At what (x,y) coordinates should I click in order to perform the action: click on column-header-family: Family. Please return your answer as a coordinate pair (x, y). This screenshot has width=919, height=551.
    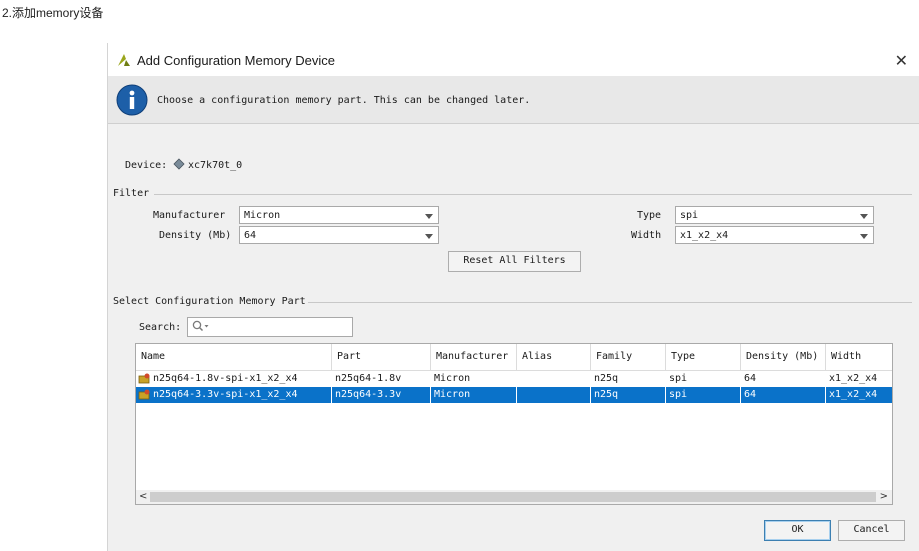
    Looking at the image, I should click on (628, 357).